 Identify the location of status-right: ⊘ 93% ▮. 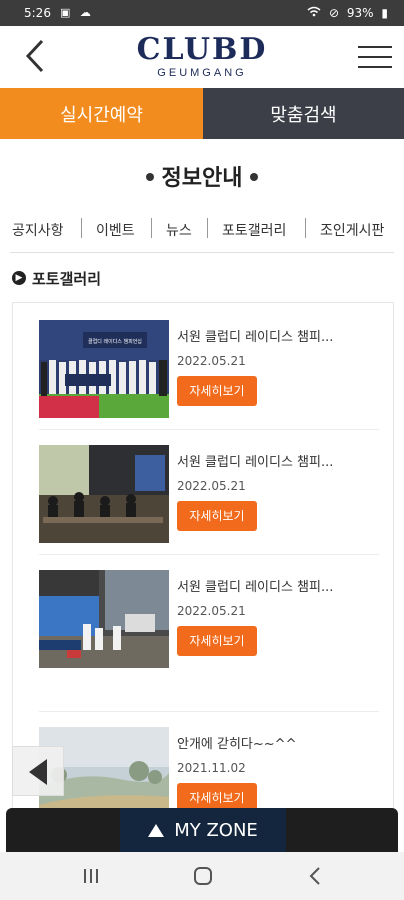
(345, 13).